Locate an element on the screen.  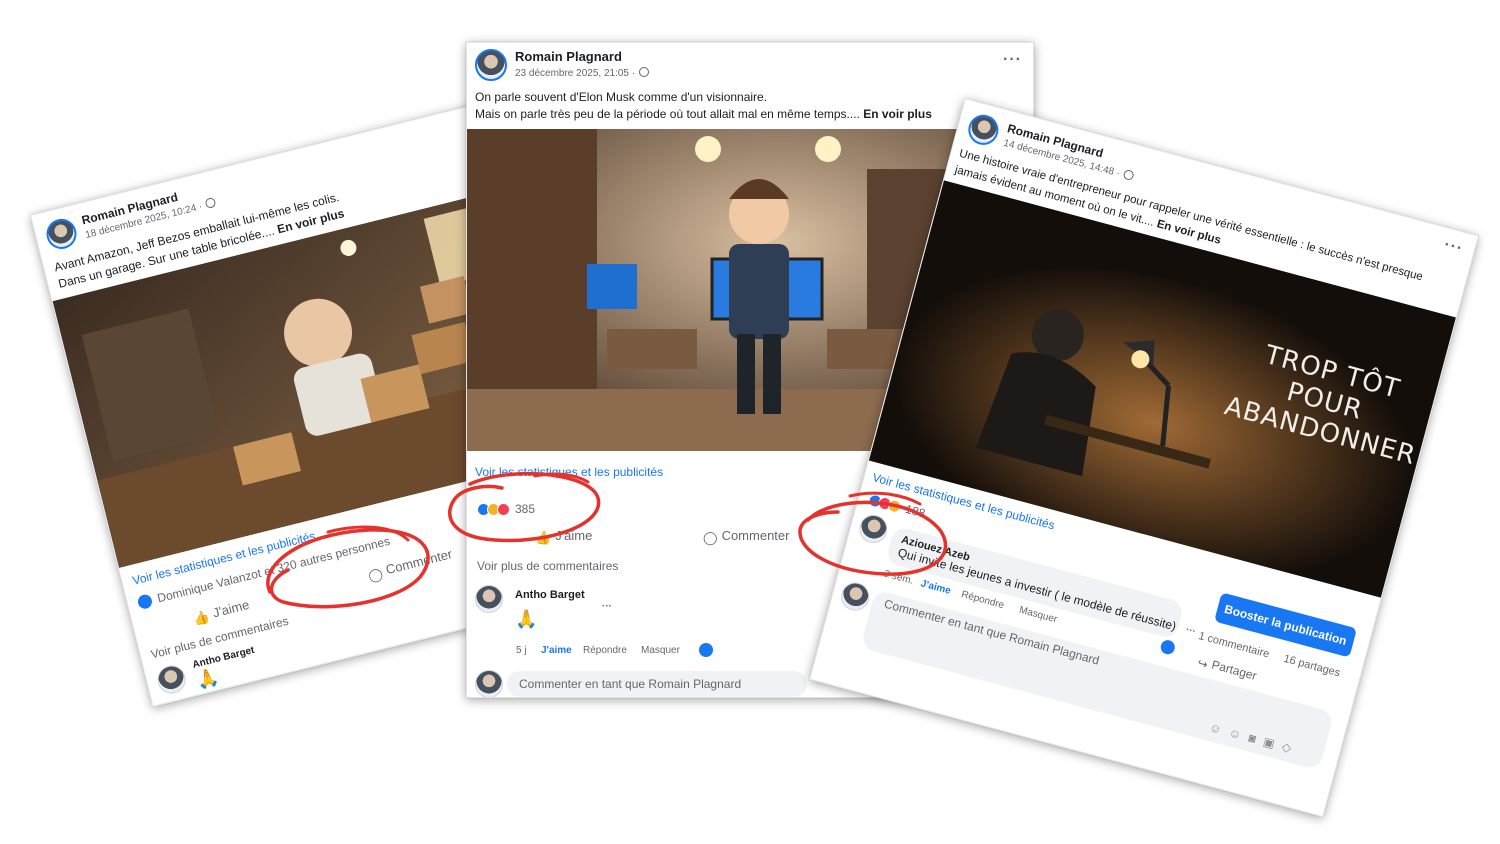
shares-count: 16 partages is located at coordinates (1311, 666).